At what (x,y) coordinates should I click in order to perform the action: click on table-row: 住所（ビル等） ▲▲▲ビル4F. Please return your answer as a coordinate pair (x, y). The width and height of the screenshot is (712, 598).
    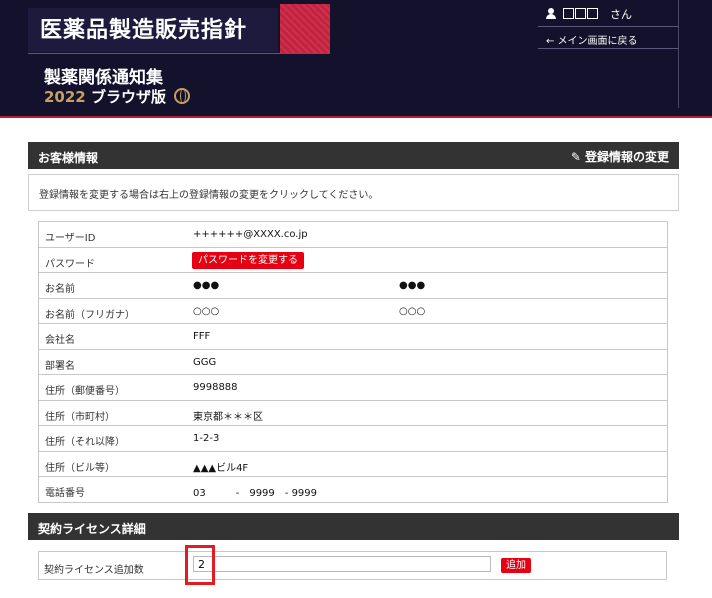
    Looking at the image, I should click on (353, 464).